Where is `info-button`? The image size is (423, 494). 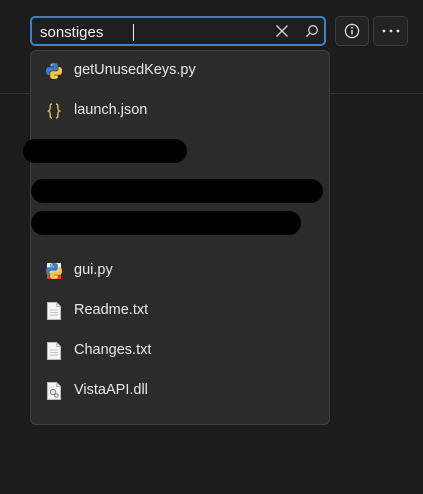
info-button is located at coordinates (352, 31).